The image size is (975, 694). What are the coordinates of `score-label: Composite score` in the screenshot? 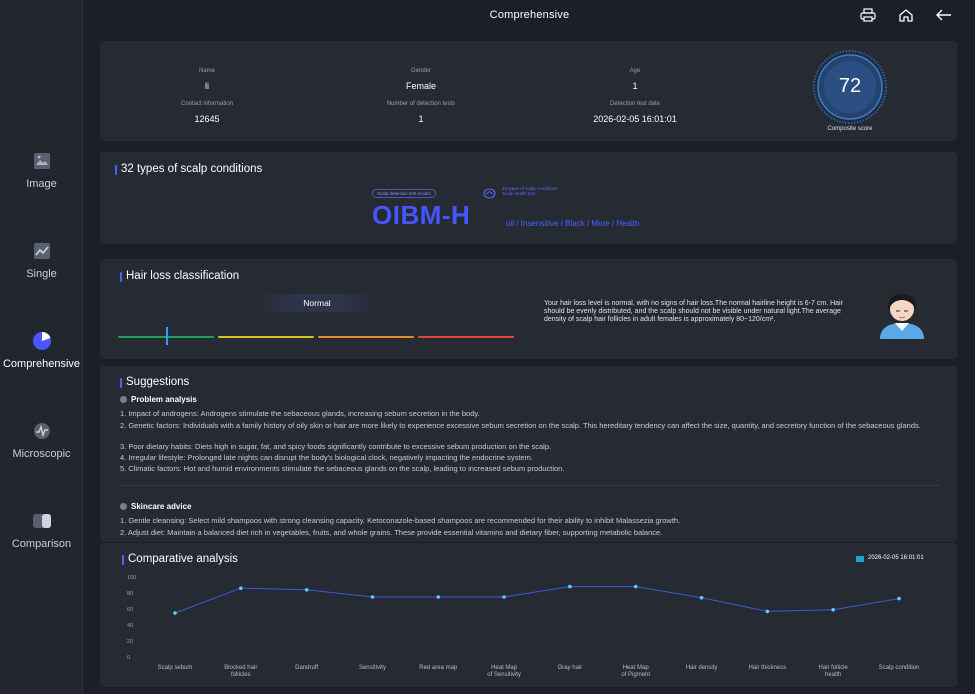 It's located at (850, 129).